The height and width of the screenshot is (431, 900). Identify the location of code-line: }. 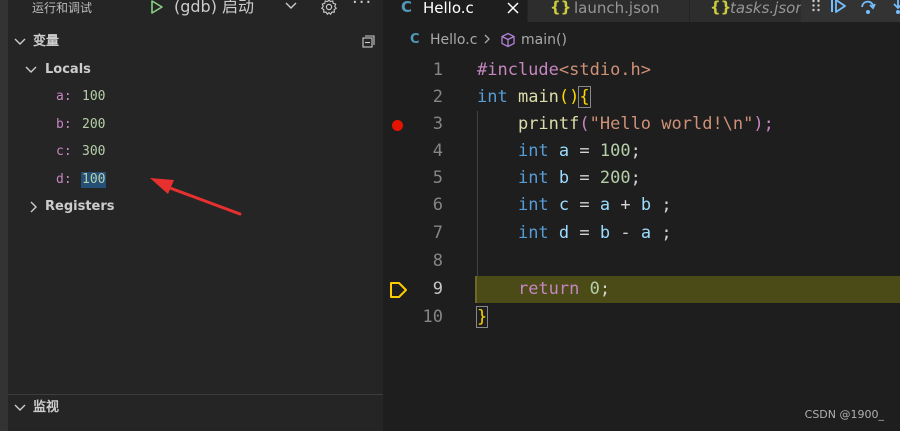
(482, 317).